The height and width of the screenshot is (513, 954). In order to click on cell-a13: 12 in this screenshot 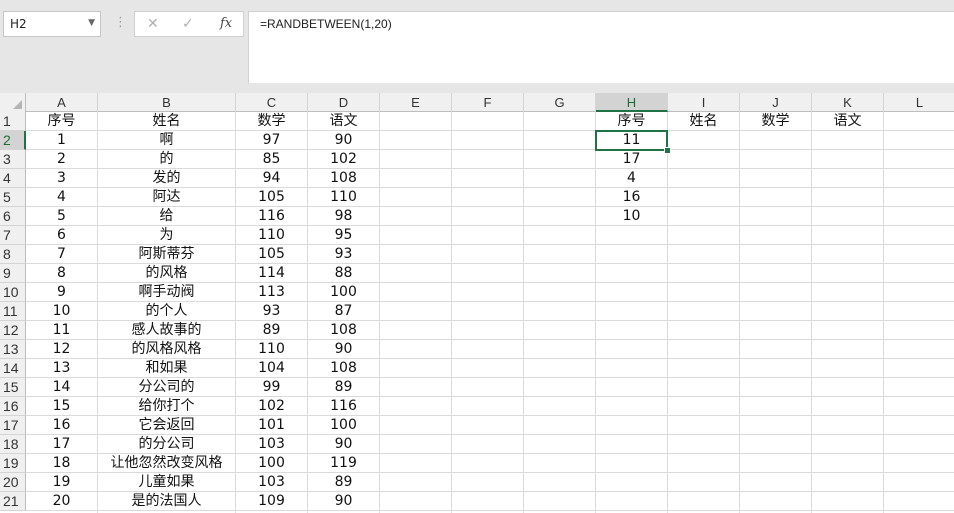, I will do `click(61, 349)`.